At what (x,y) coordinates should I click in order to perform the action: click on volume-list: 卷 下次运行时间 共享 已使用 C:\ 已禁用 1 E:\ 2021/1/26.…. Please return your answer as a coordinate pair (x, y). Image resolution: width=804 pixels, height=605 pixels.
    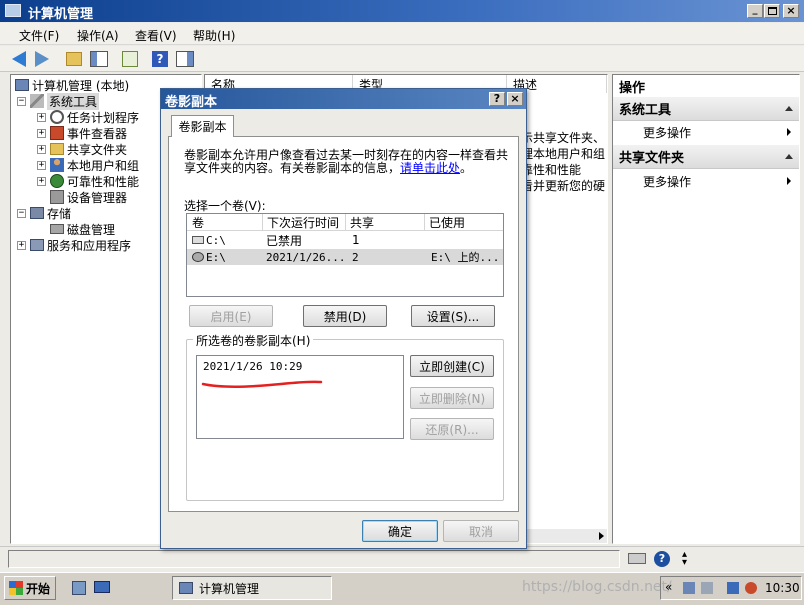
    Looking at the image, I should click on (345, 255).